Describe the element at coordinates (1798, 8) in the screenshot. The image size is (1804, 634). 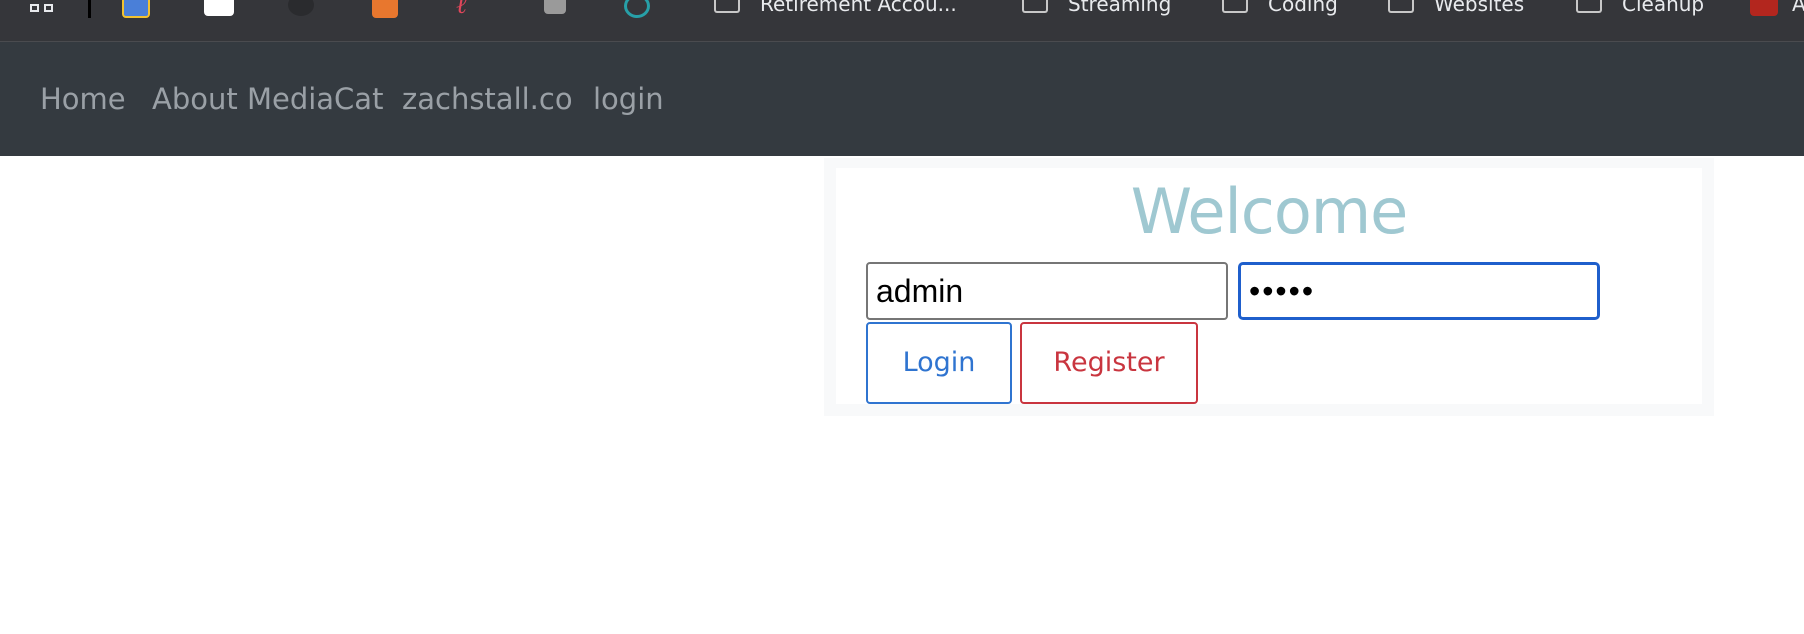
I see `bookmark-label: A` at that location.